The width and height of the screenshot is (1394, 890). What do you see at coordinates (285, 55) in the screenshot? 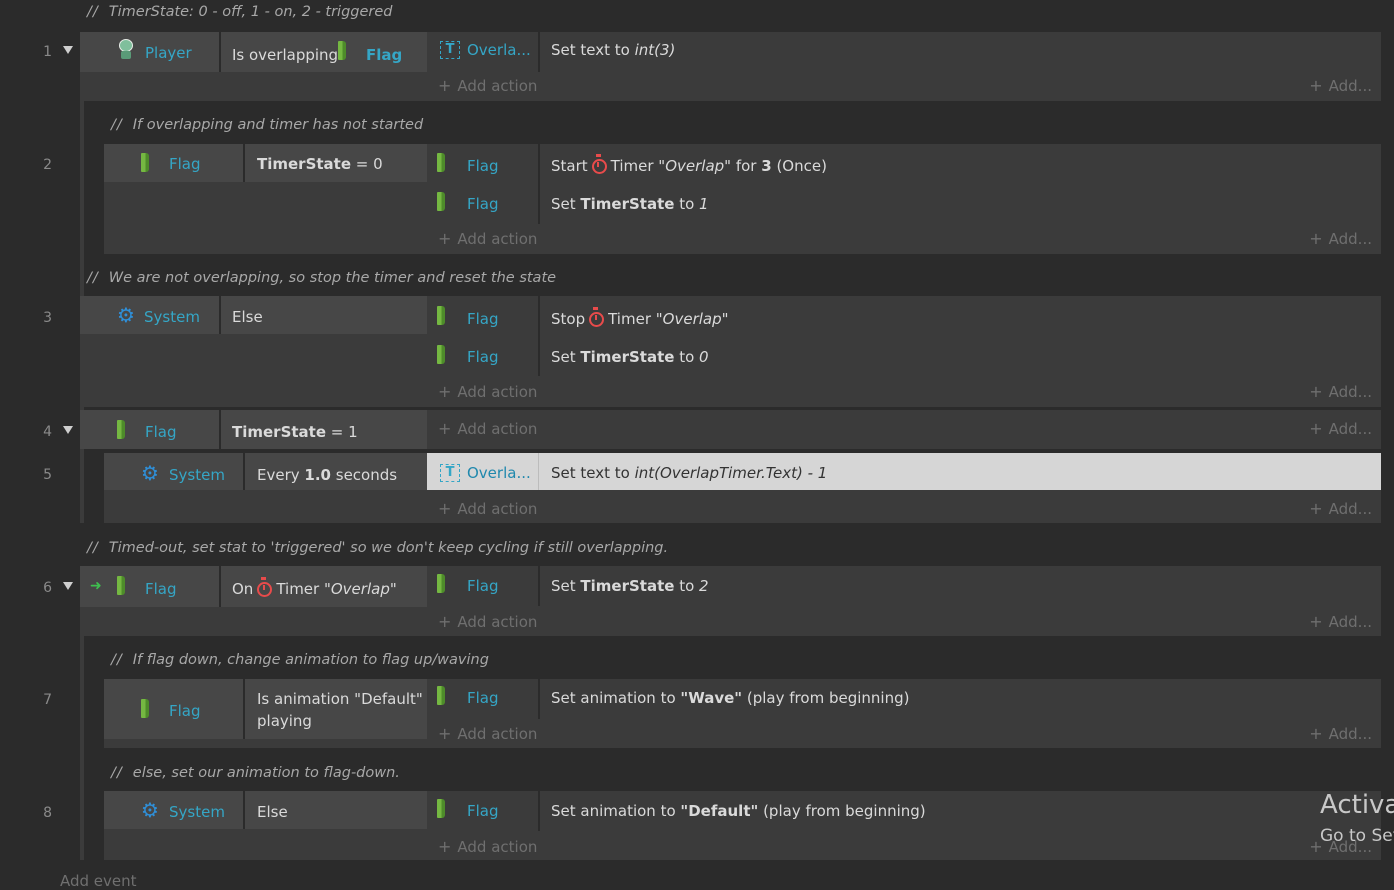
I see `condition-text: Is overlapping` at bounding box center [285, 55].